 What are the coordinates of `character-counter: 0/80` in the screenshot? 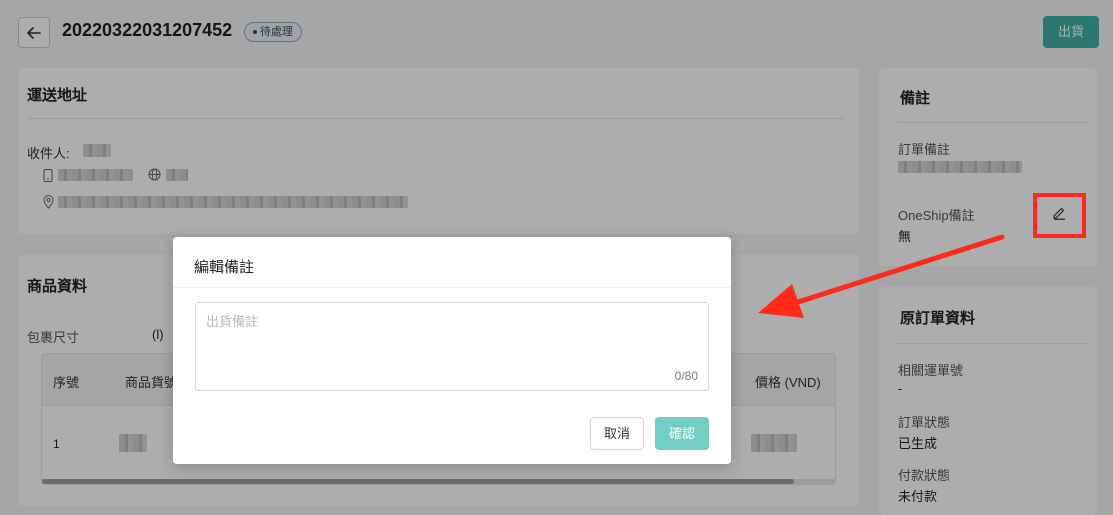 It's located at (686, 376).